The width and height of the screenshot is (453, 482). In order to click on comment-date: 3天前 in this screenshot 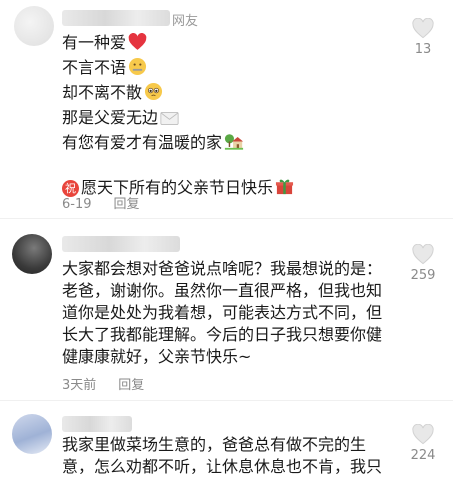, I will do `click(79, 385)`.